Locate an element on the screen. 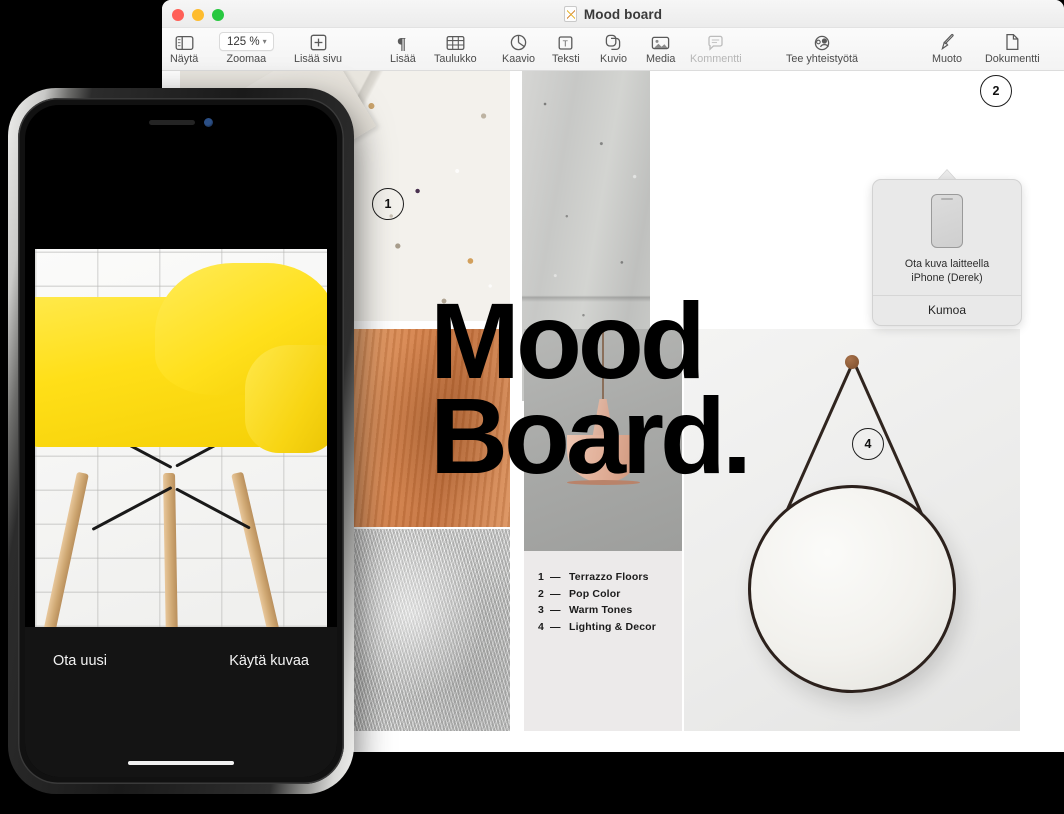 This screenshot has width=1064, height=814. use-photo-button: Käytä kuvaa is located at coordinates (269, 661).